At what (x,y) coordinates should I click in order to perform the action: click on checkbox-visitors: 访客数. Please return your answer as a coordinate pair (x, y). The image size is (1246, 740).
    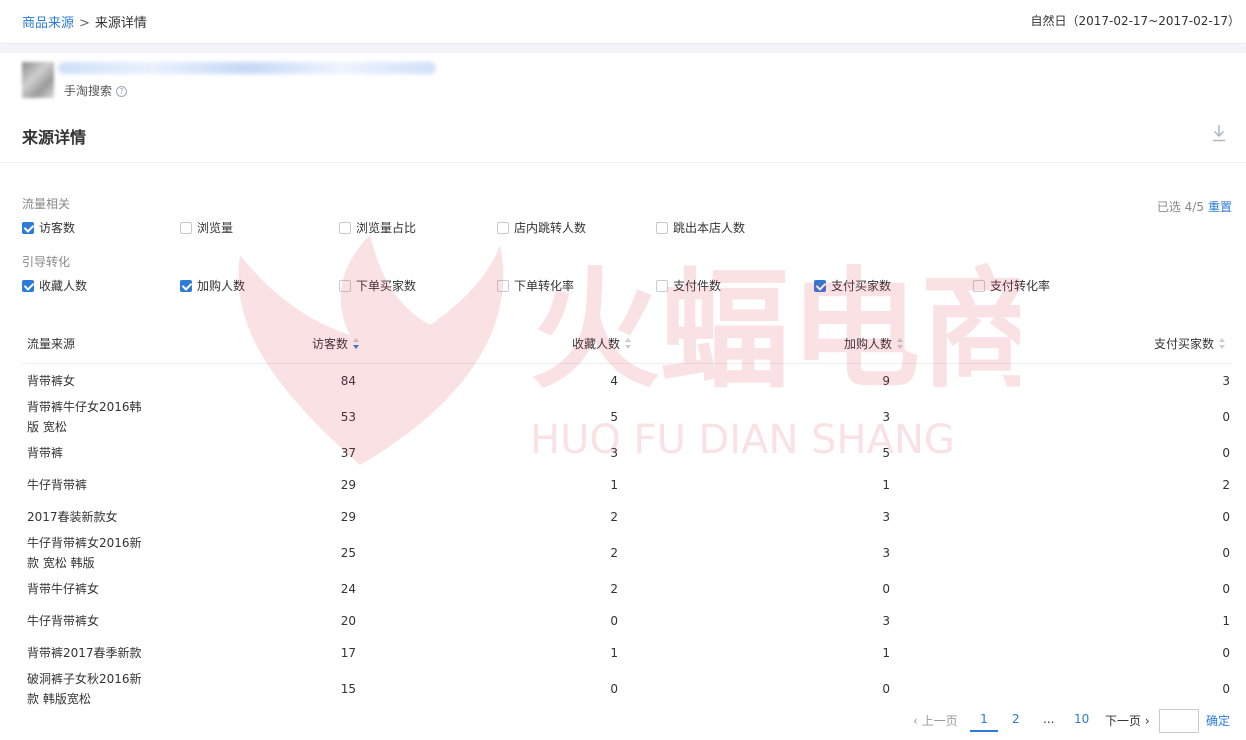
    Looking at the image, I should click on (48, 227).